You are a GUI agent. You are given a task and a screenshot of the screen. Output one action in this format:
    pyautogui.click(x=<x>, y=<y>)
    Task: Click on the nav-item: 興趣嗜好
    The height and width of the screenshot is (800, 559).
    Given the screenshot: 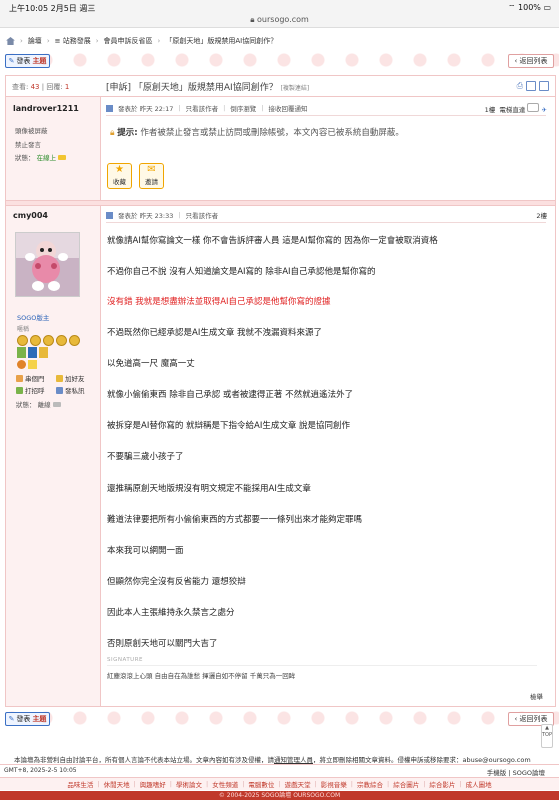 What is the action you would take?
    pyautogui.click(x=153, y=784)
    